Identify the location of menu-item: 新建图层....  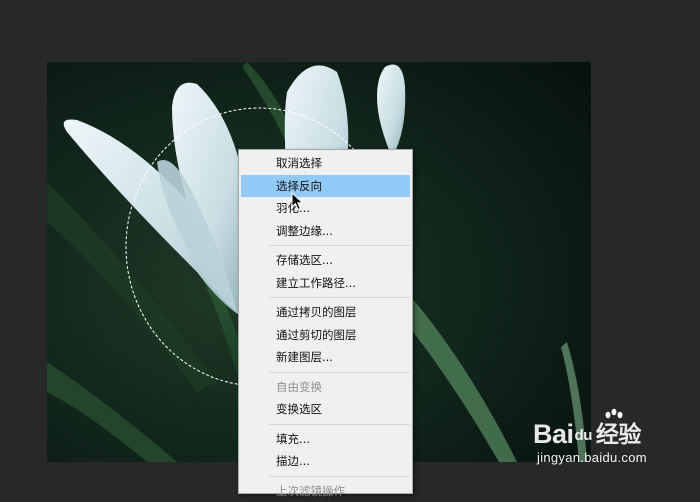
(325, 357).